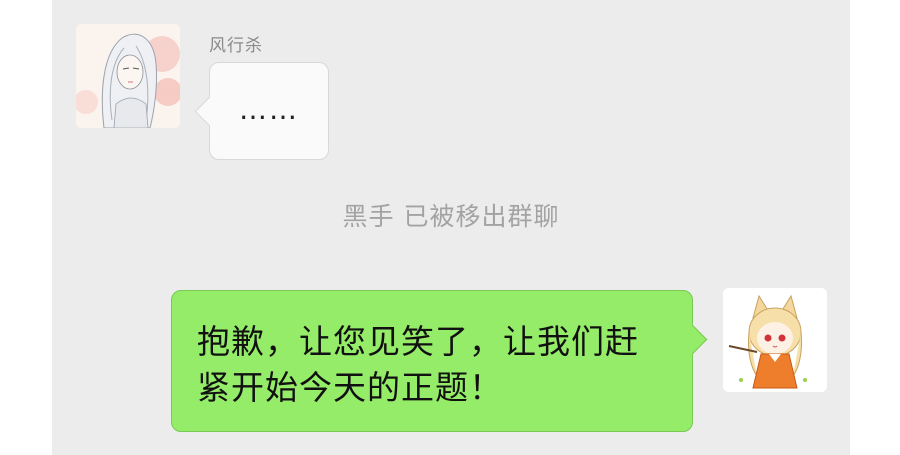 Image resolution: width=900 pixels, height=455 pixels. Describe the element at coordinates (451, 216) in the screenshot. I see `system-notice: 黑手 已被移出群聊` at that location.